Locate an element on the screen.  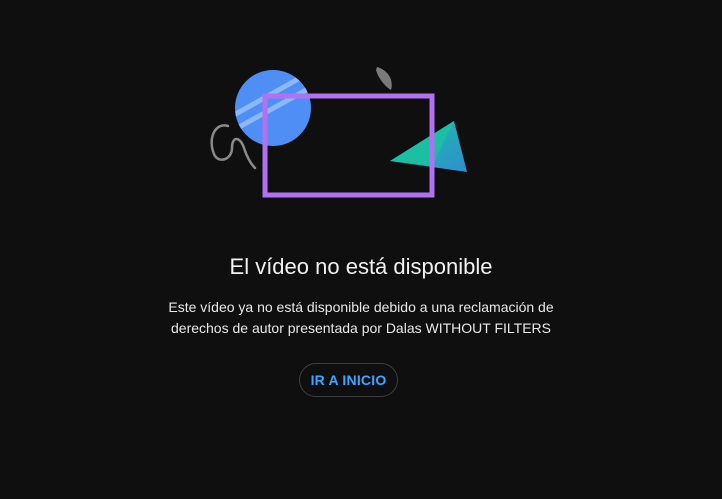
illustration-graphic is located at coordinates (338, 132).